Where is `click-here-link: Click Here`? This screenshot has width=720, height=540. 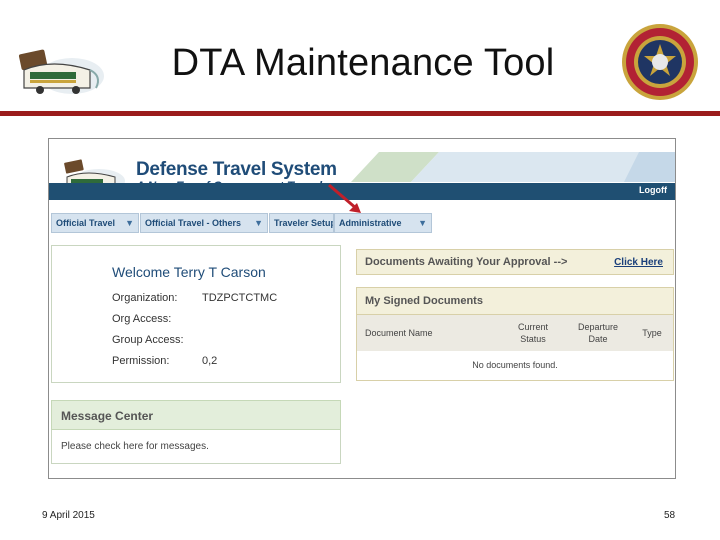 click-here-link: Click Here is located at coordinates (638, 262).